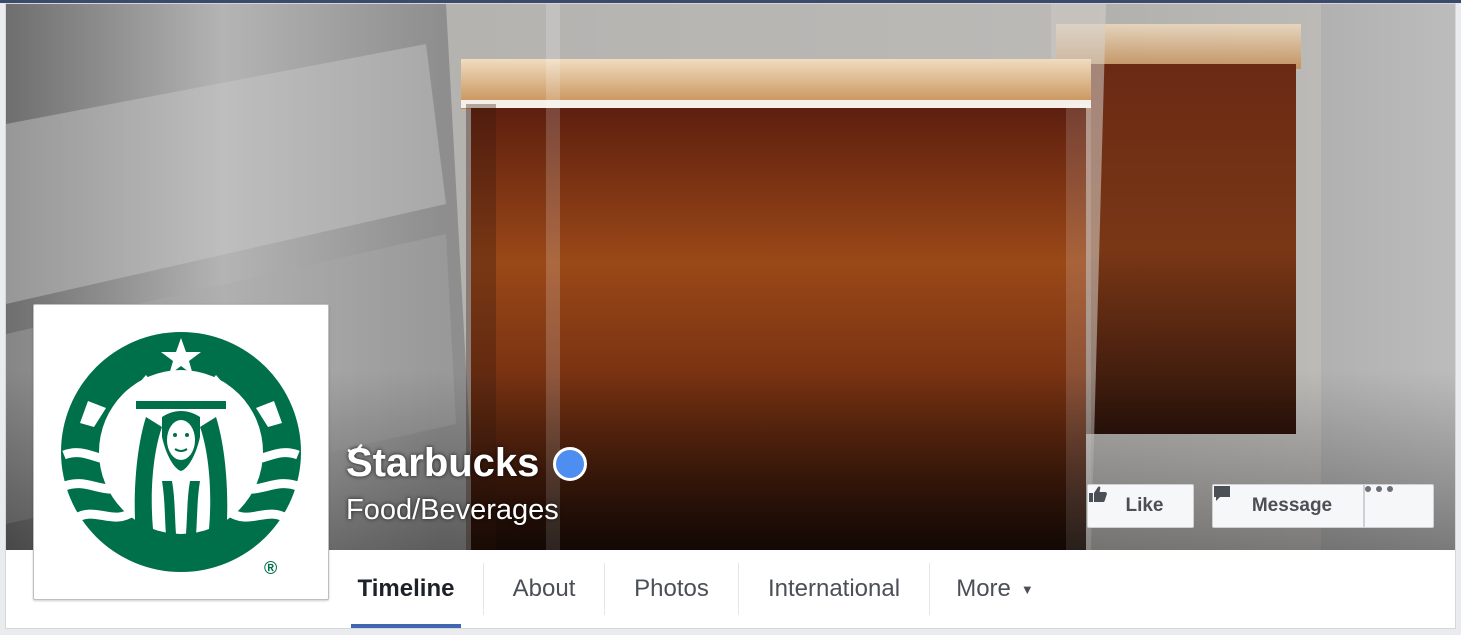 The height and width of the screenshot is (635, 1461). Describe the element at coordinates (983, 588) in the screenshot. I see `tab-more-label: More` at that location.